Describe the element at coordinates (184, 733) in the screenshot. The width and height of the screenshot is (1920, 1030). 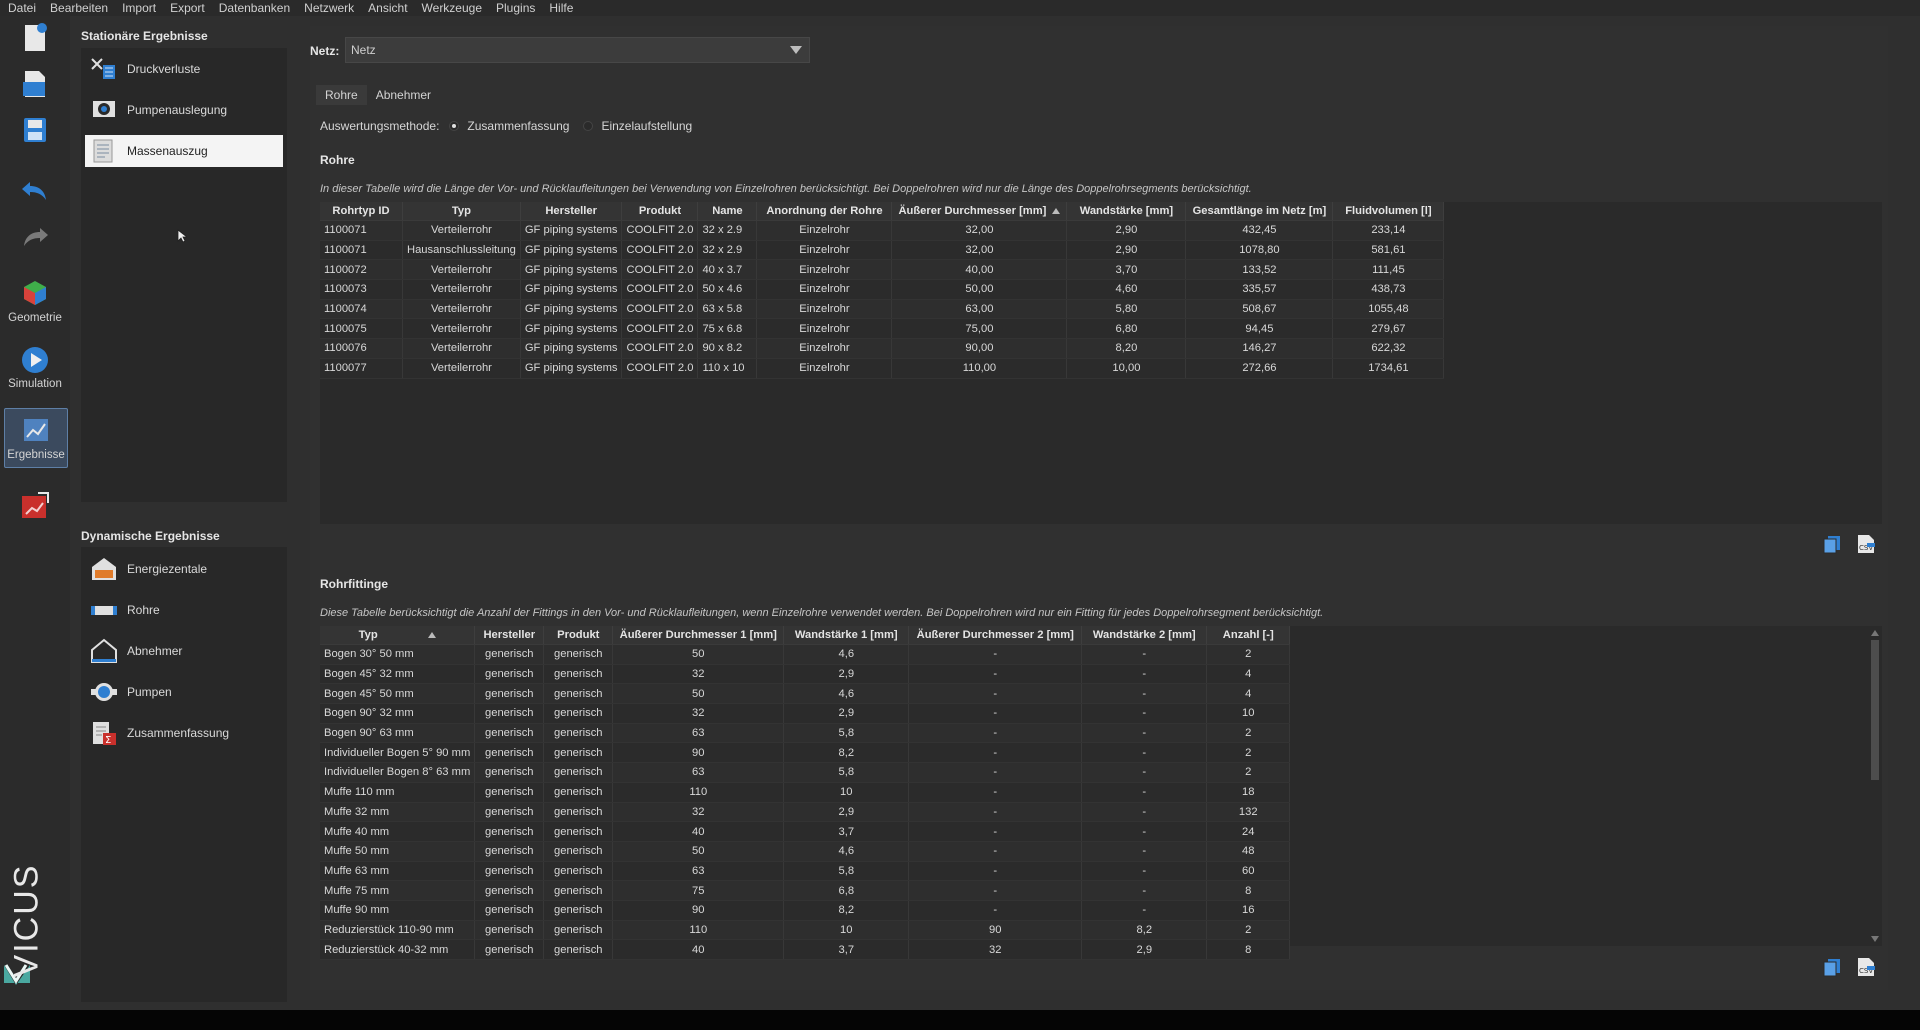
I see `nav-zusammenfassung: Σ Zusammenfassung` at that location.